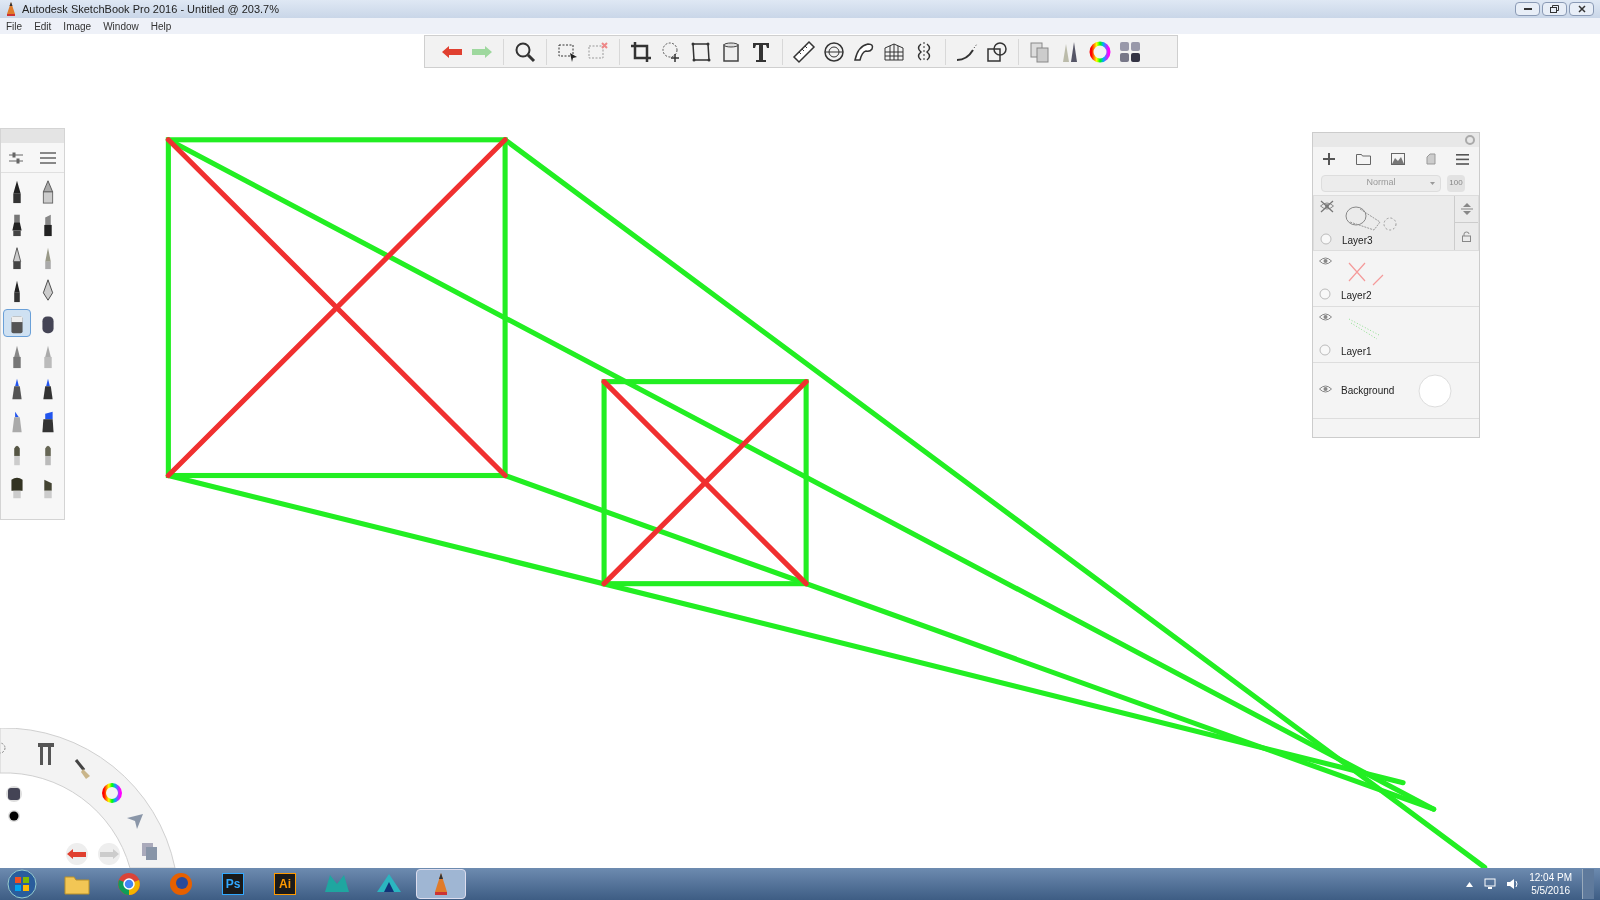 The width and height of the screenshot is (1600, 900). I want to click on ellipse-guide-icon, so click(834, 51).